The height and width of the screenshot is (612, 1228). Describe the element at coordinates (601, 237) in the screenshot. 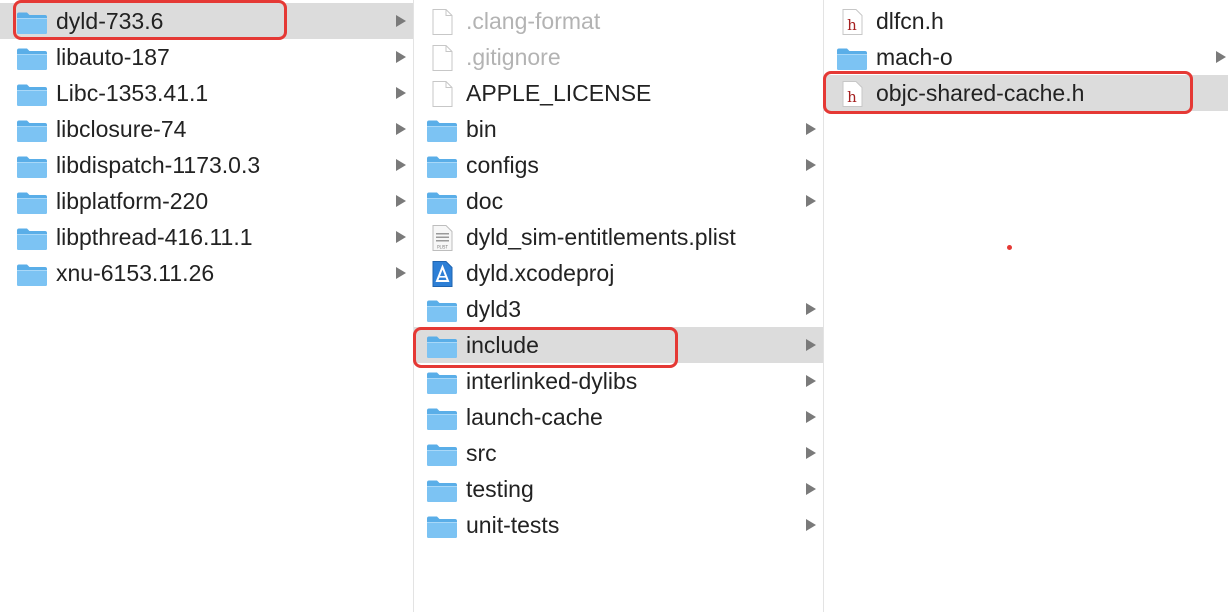

I see `item-label: dyld_sim-entitlements.plist` at that location.